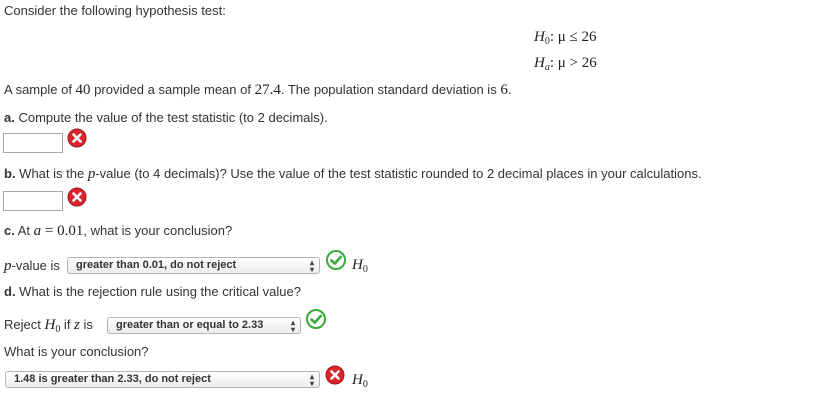 This screenshot has height=408, width=816. What do you see at coordinates (565, 38) in the screenshot?
I see `null-hypothesis: H0: μ ≤ 26` at bounding box center [565, 38].